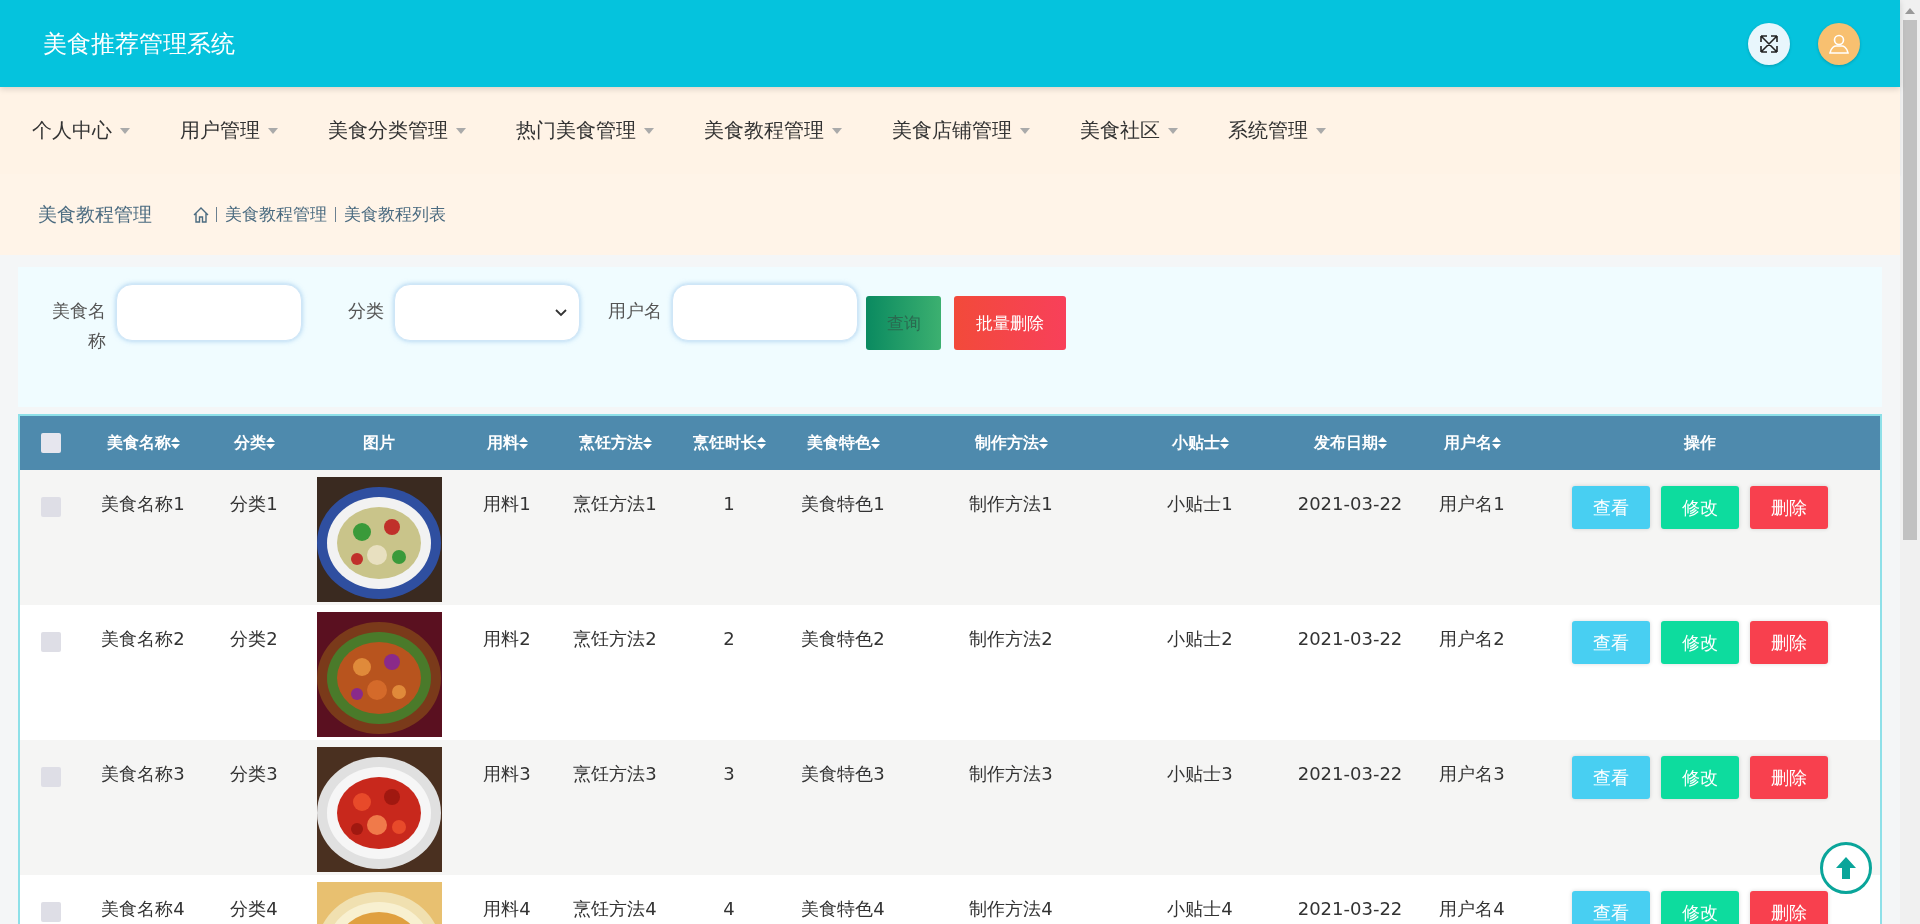 The width and height of the screenshot is (1920, 924). Describe the element at coordinates (143, 909) in the screenshot. I see `table-cell-text: 美食名称4` at that location.